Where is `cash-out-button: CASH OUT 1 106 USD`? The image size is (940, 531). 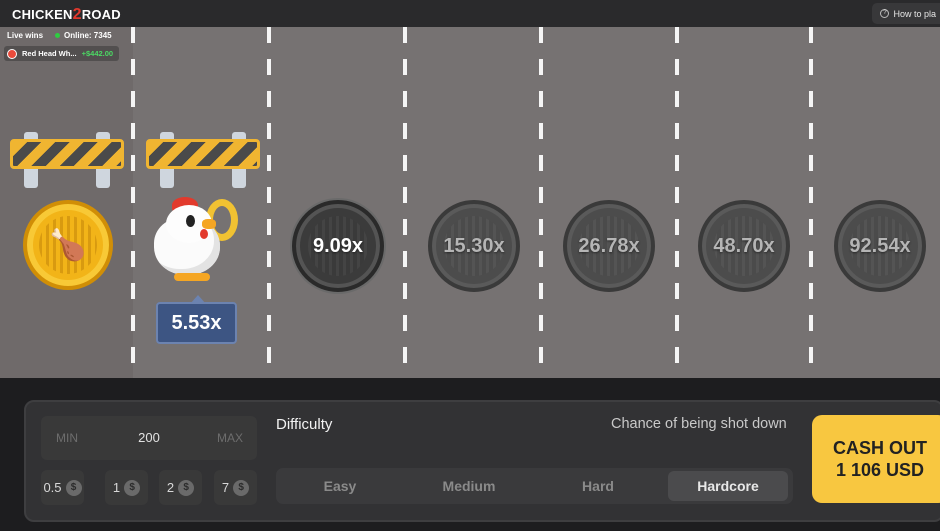
cash-out-button: CASH OUT 1 106 USD is located at coordinates (876, 459).